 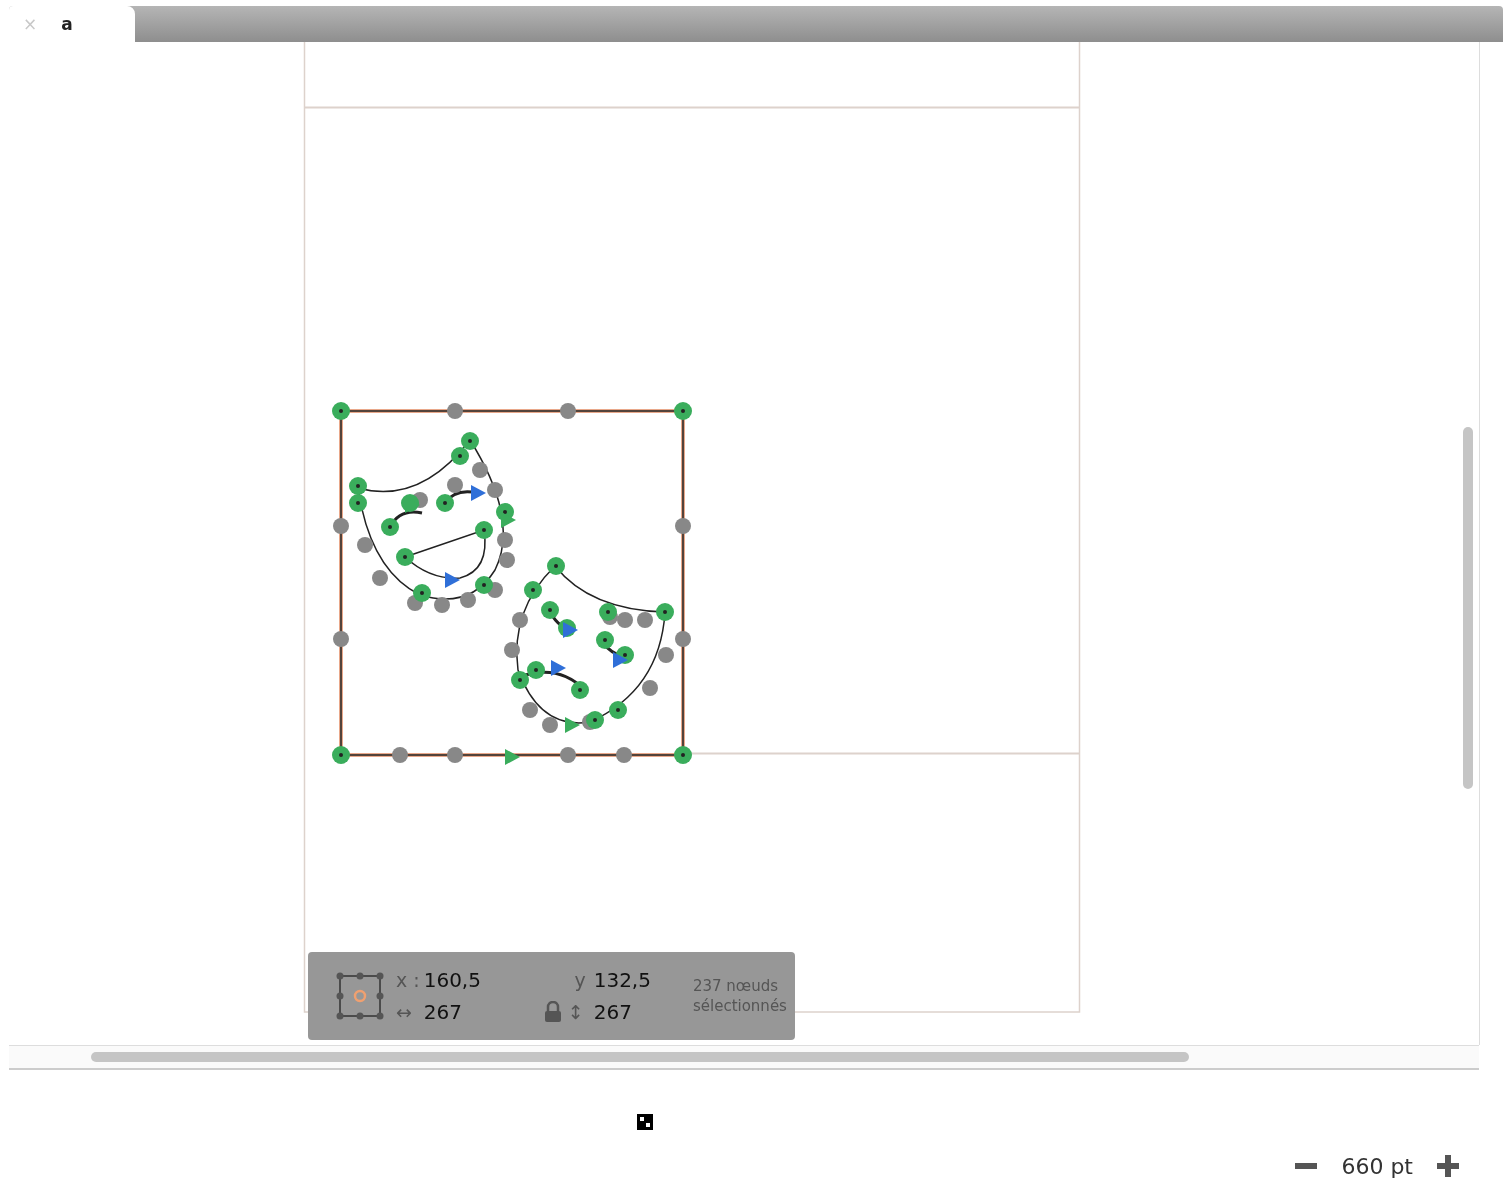 I want to click on minus-icon, so click(x=1306, y=1166).